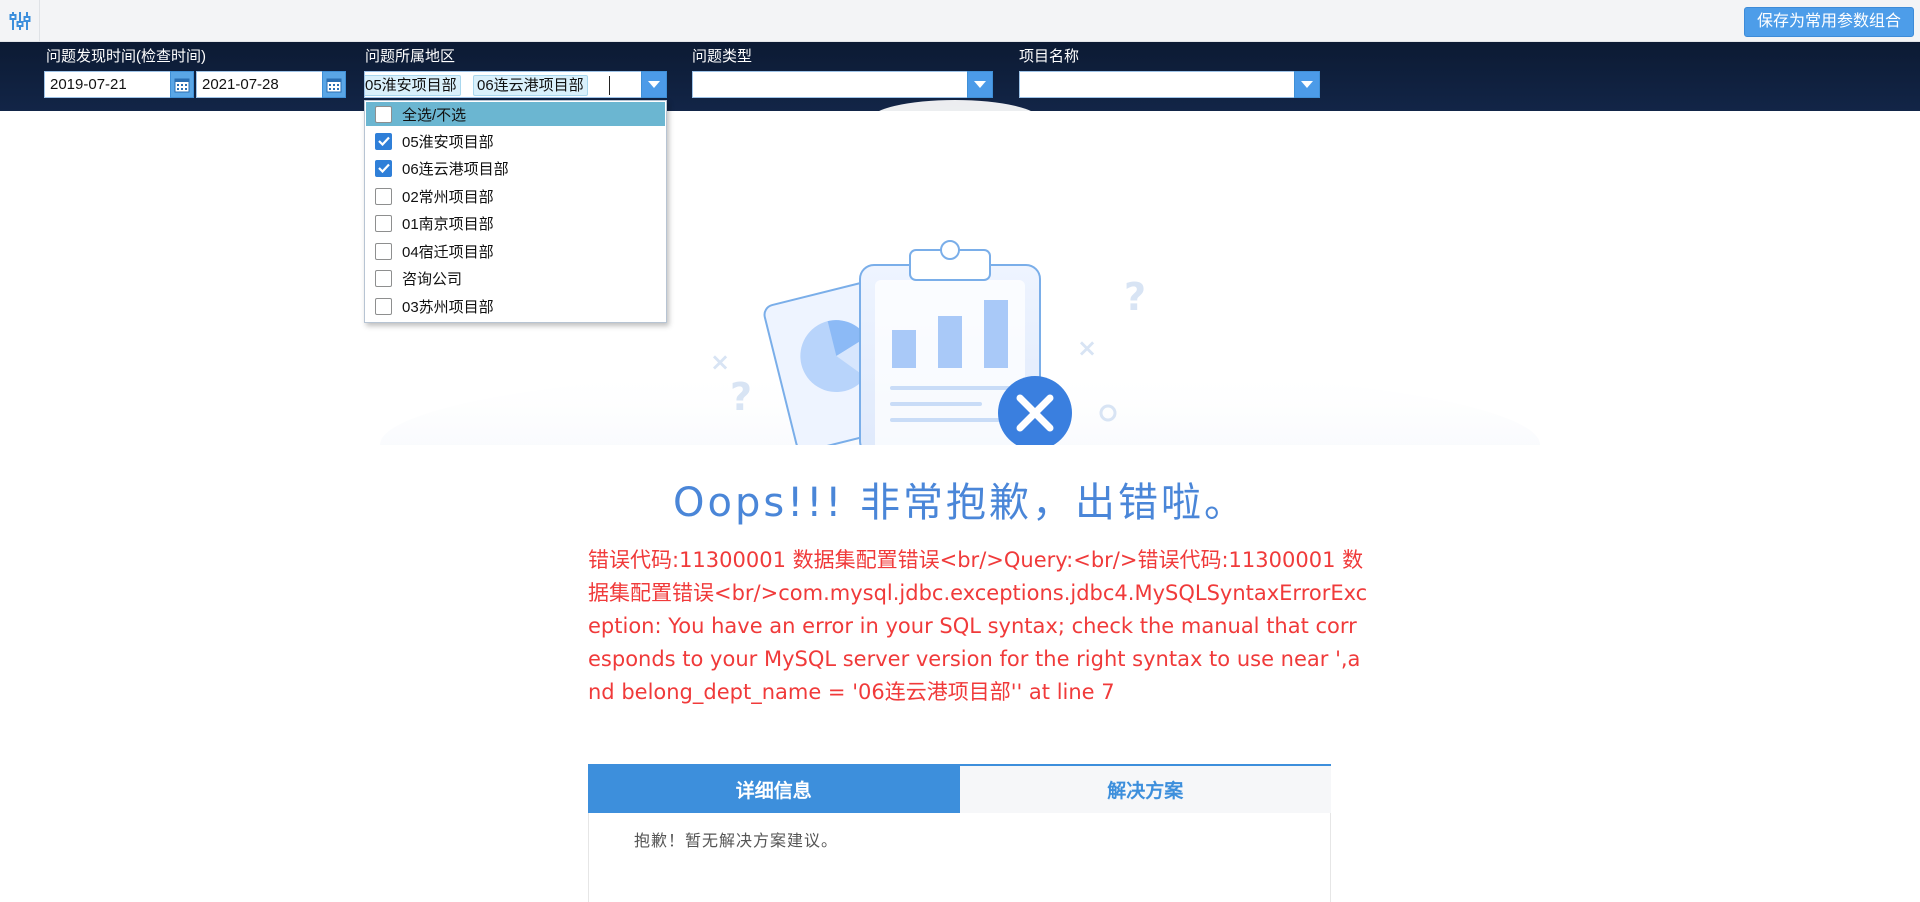 This screenshot has height=902, width=1920. I want to click on solution-empty-text: 抱歉！暂无解决方案建议。, so click(736, 840).